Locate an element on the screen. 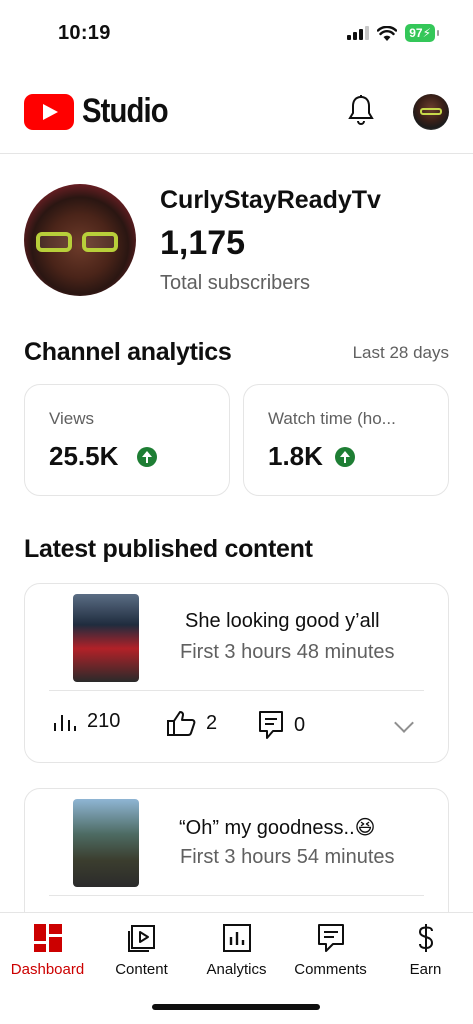 The height and width of the screenshot is (1024, 473). subscriber-label: Total subscribers is located at coordinates (235, 283).